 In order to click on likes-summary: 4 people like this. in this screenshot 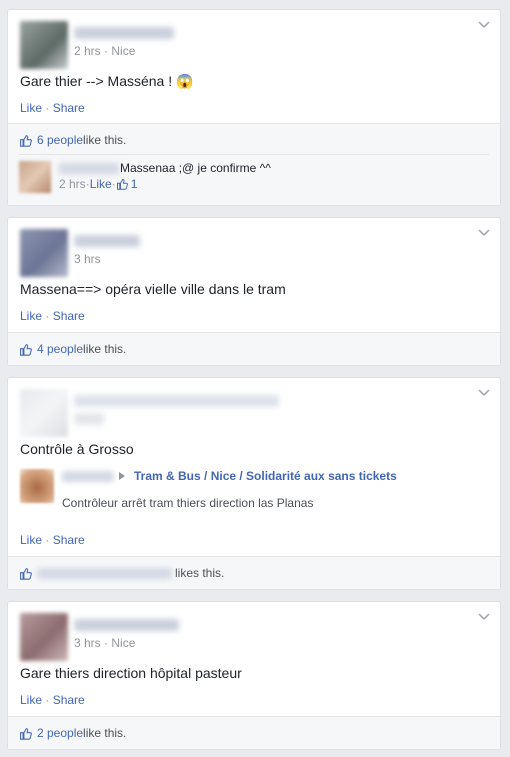, I will do `click(72, 349)`.